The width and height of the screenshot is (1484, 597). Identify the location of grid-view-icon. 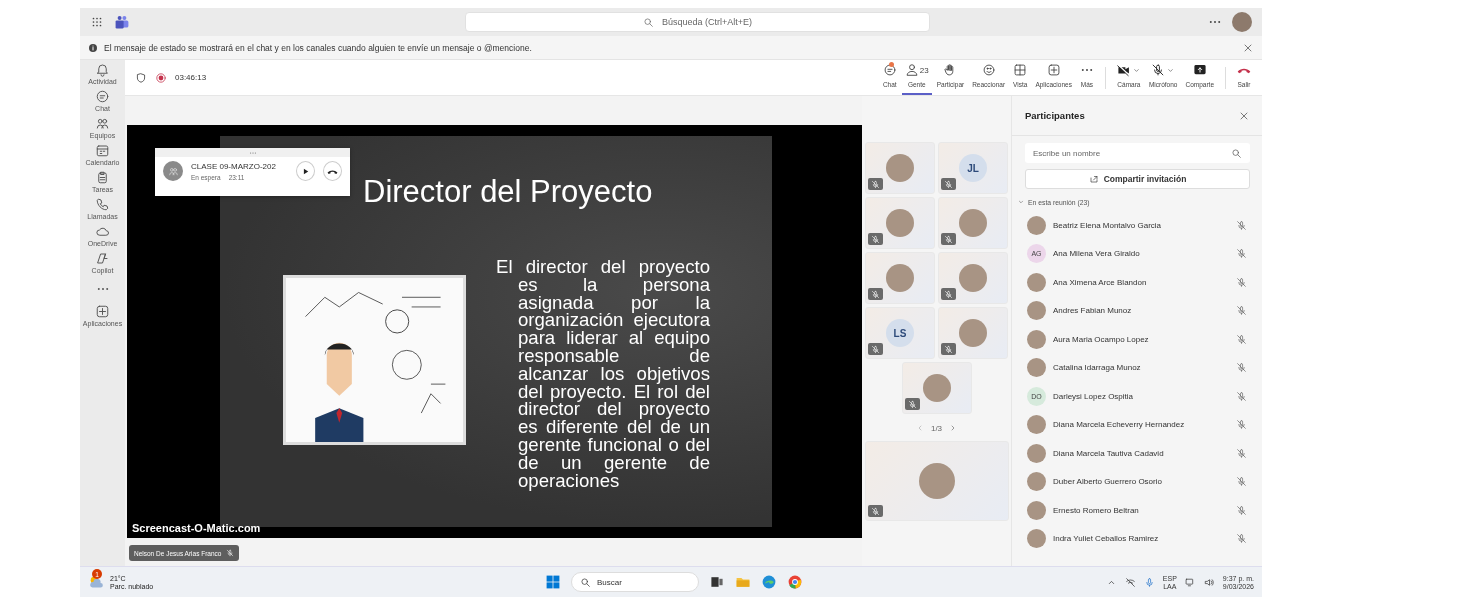
(1020, 70).